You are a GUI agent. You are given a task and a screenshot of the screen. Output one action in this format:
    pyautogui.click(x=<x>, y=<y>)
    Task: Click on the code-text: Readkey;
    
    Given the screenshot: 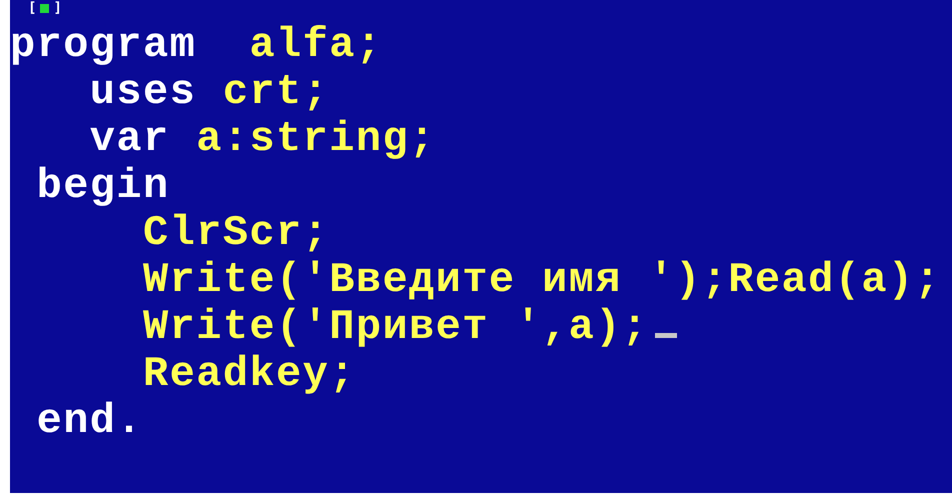 What is the action you would take?
    pyautogui.click(x=249, y=374)
    